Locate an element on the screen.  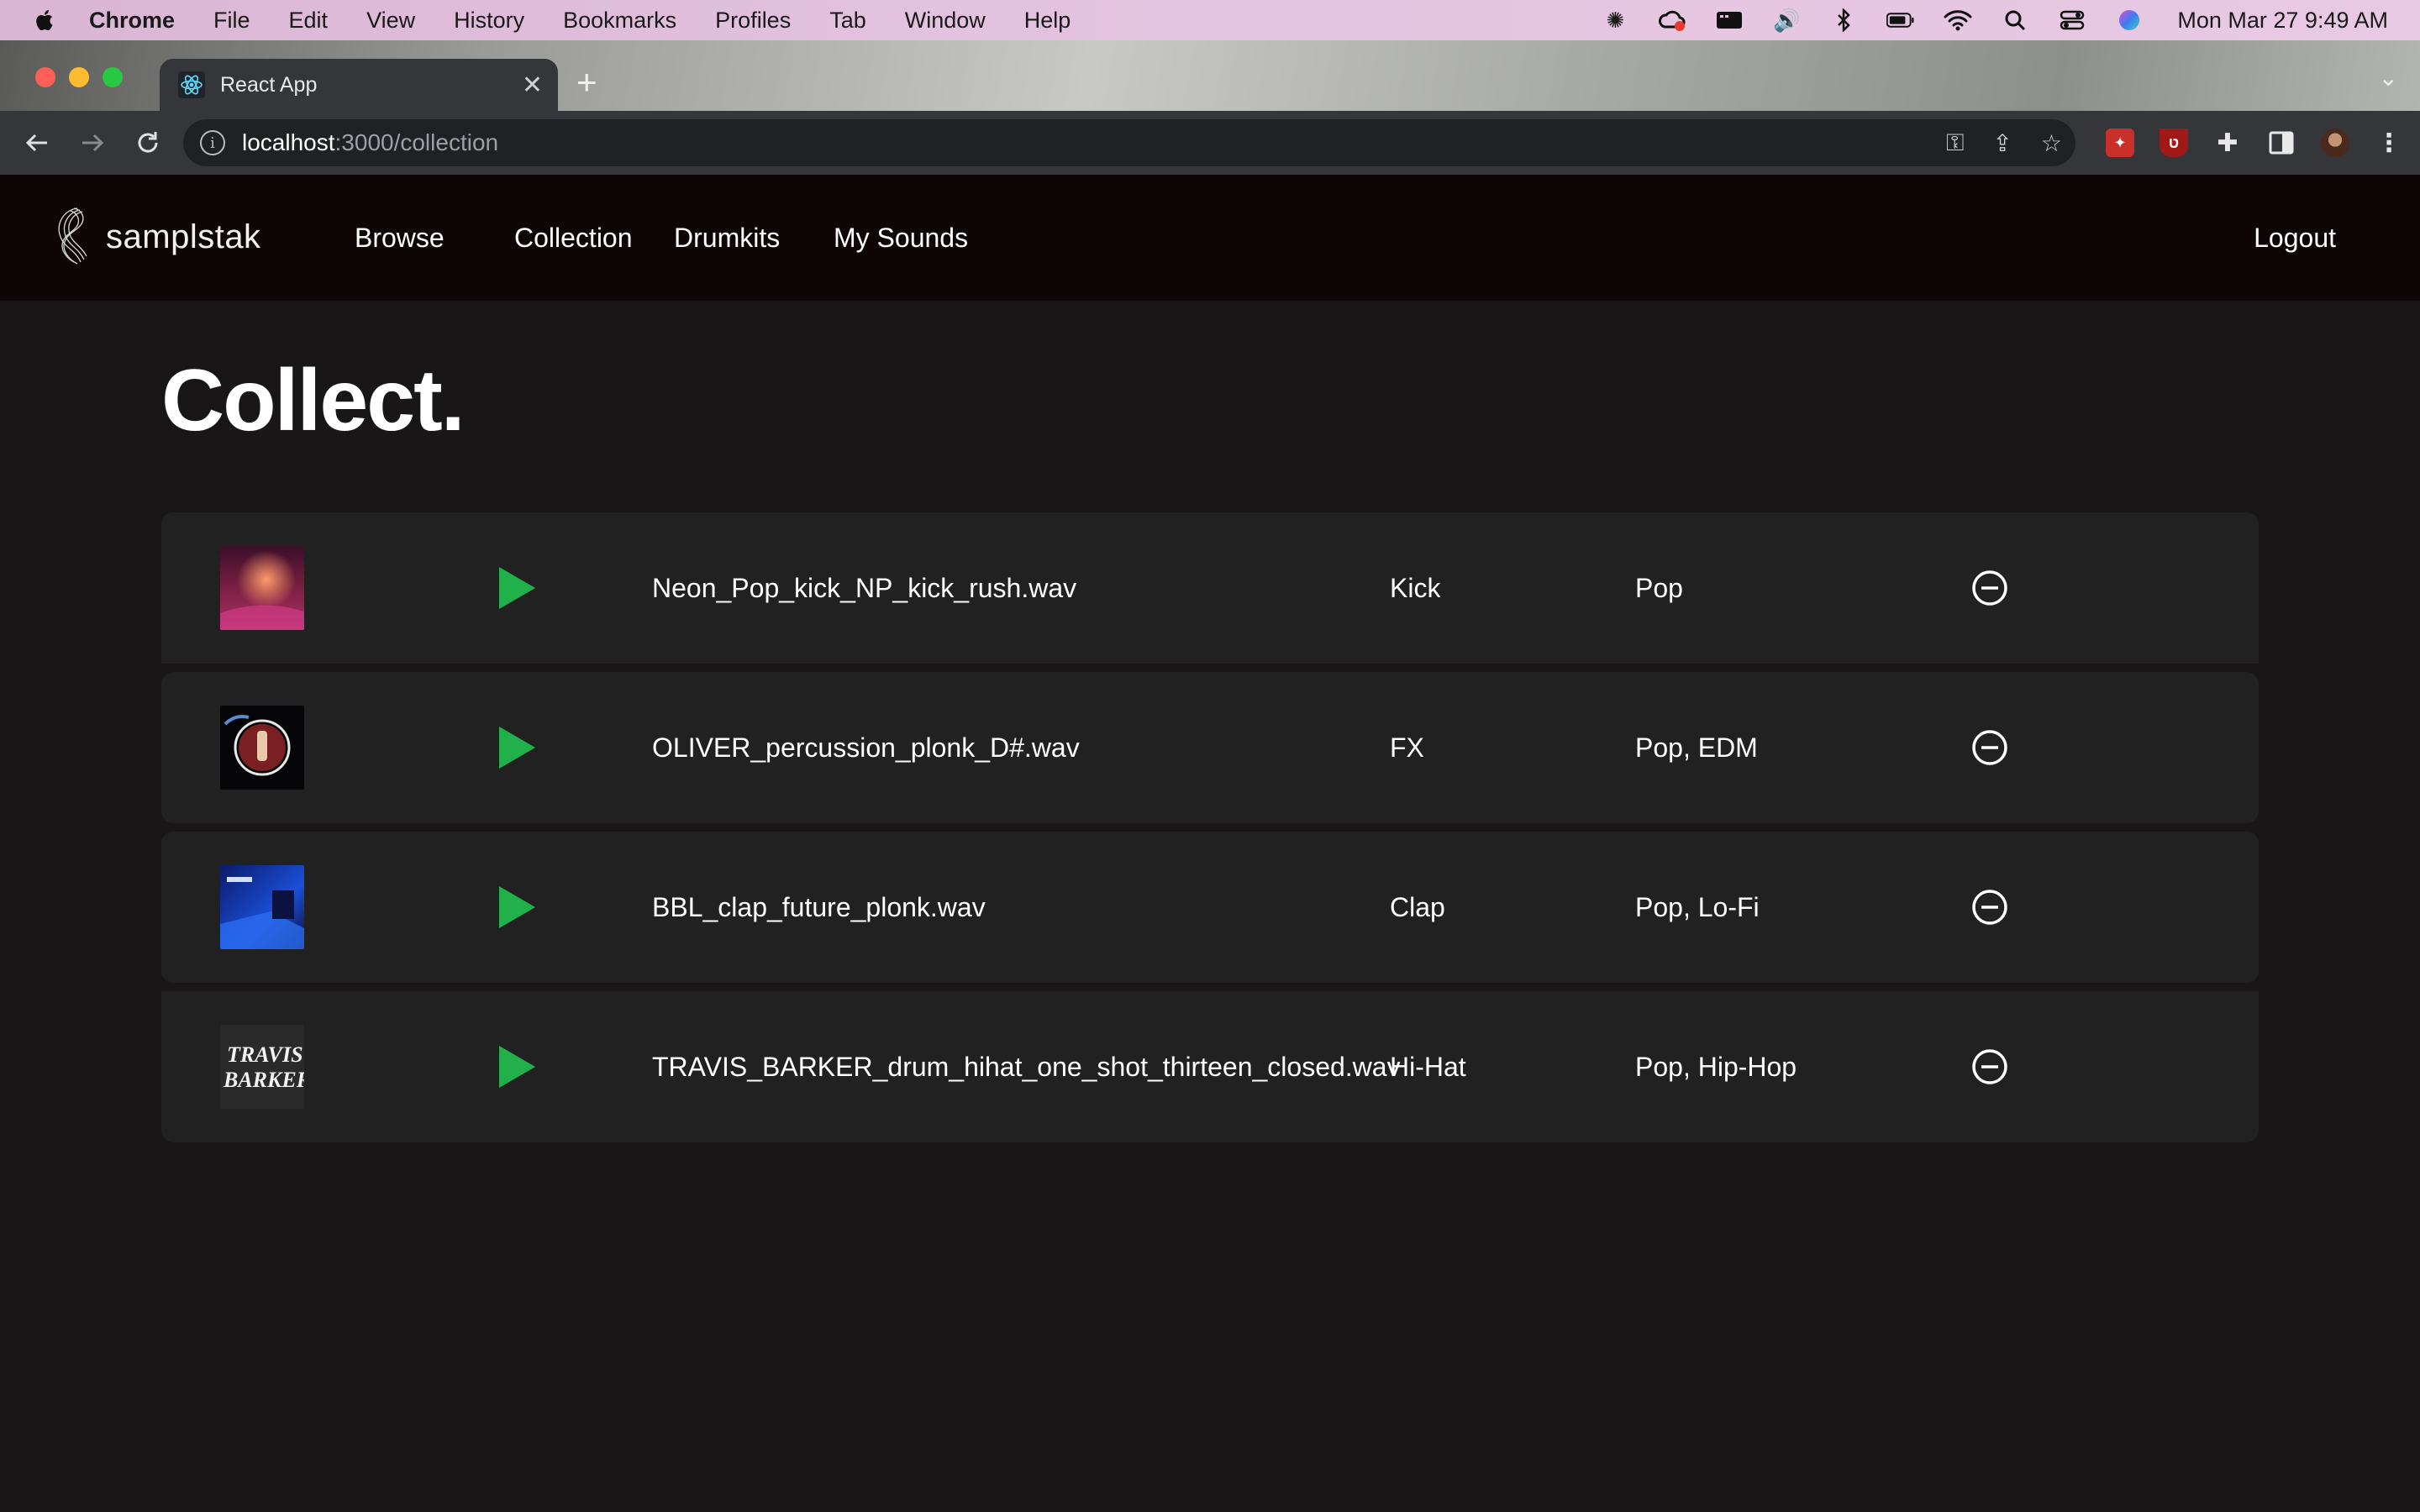
nav-drumkits: Drumkits is located at coordinates (727, 238).